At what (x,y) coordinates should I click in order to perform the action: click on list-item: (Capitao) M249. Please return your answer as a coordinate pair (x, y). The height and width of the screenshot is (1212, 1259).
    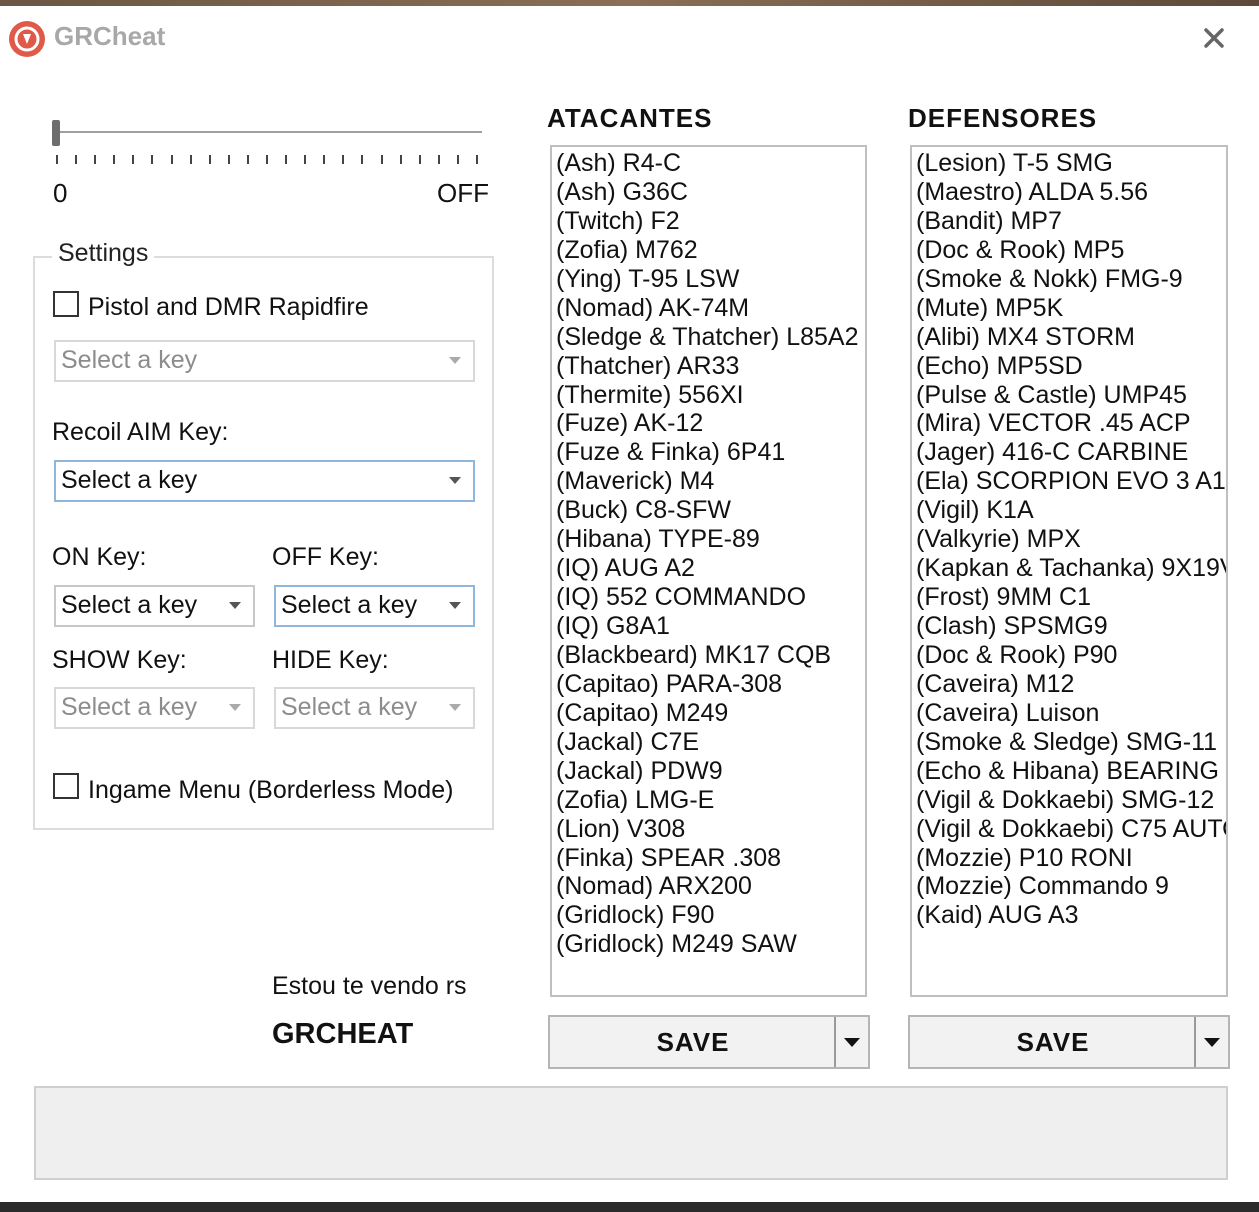
    Looking at the image, I should click on (708, 713).